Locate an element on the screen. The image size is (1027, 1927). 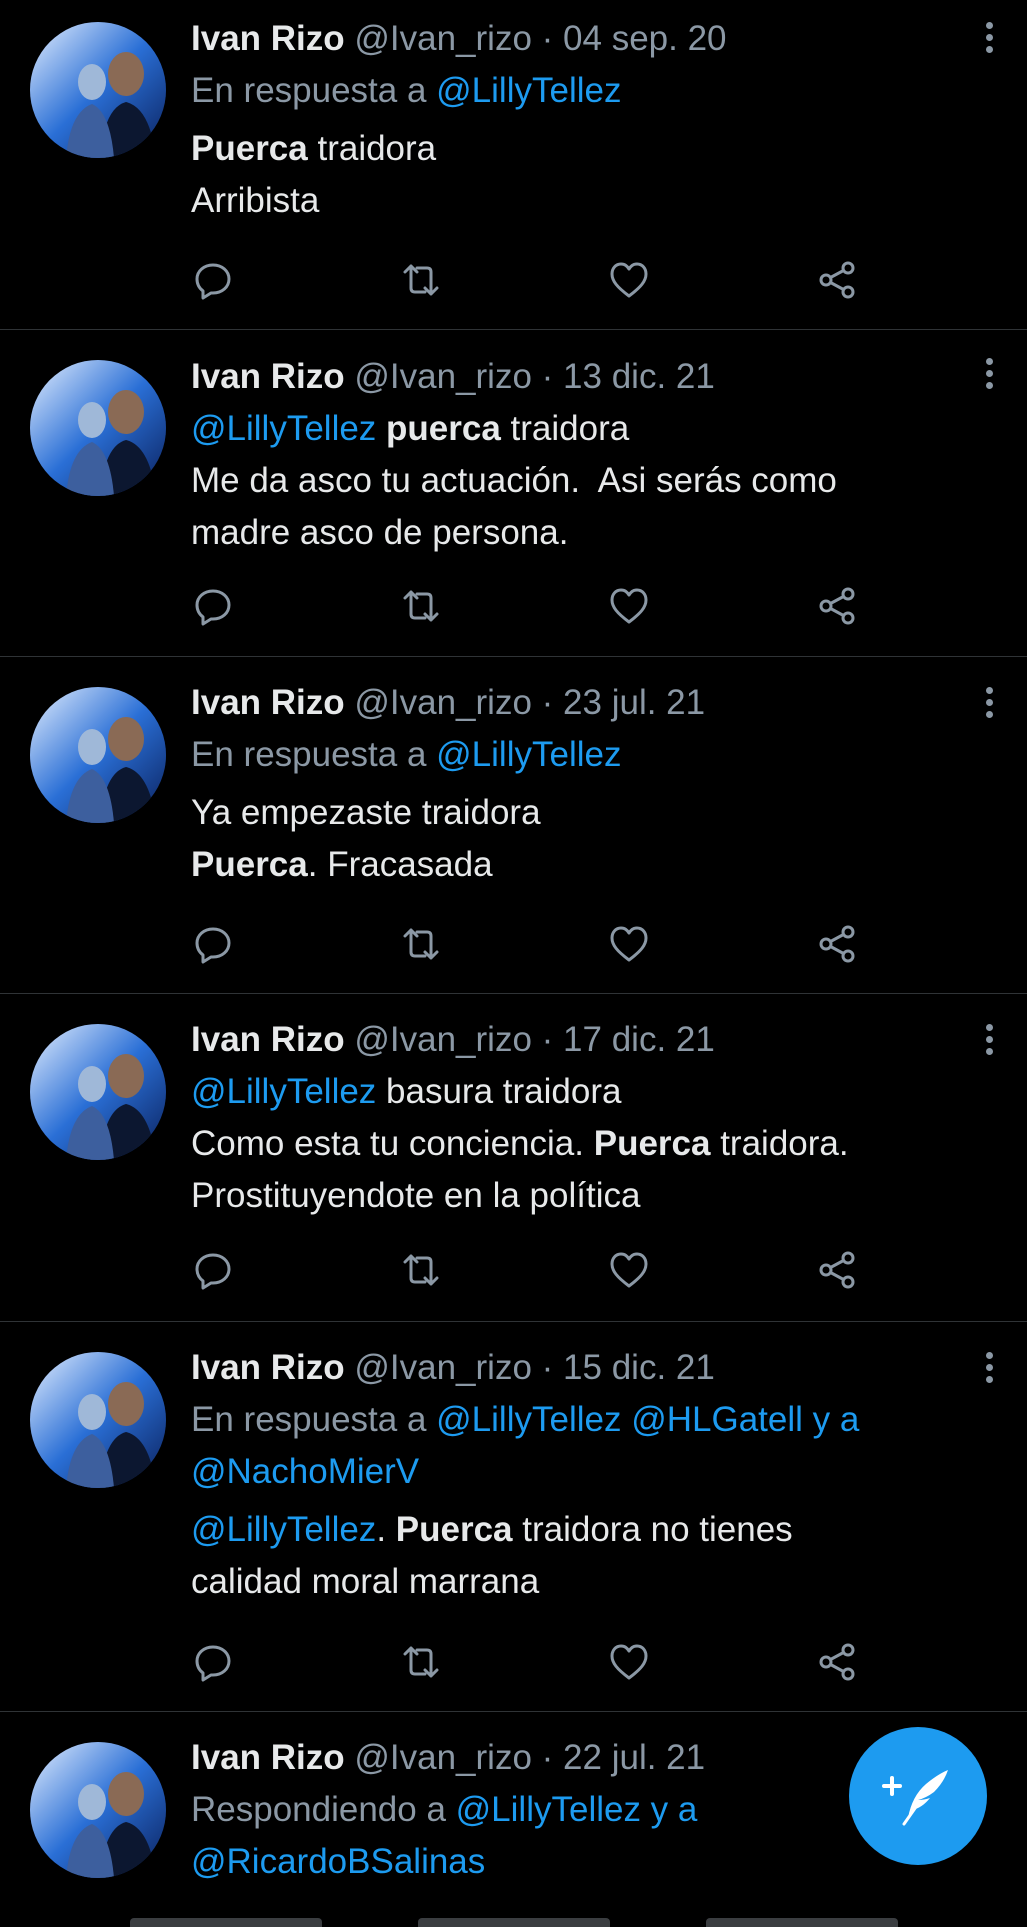
reply-context: En respuesta a @LillyTellez is located at coordinates (589, 91).